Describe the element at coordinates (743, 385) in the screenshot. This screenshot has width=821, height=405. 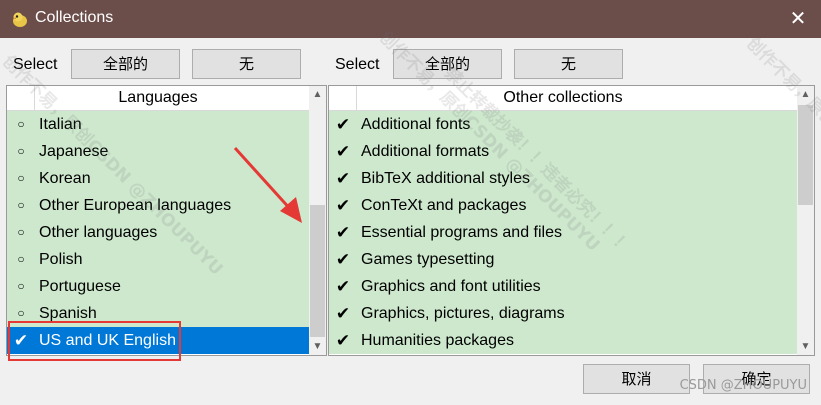
I see `csdn-watermark: CSDN @ZHOUPUYU` at that location.